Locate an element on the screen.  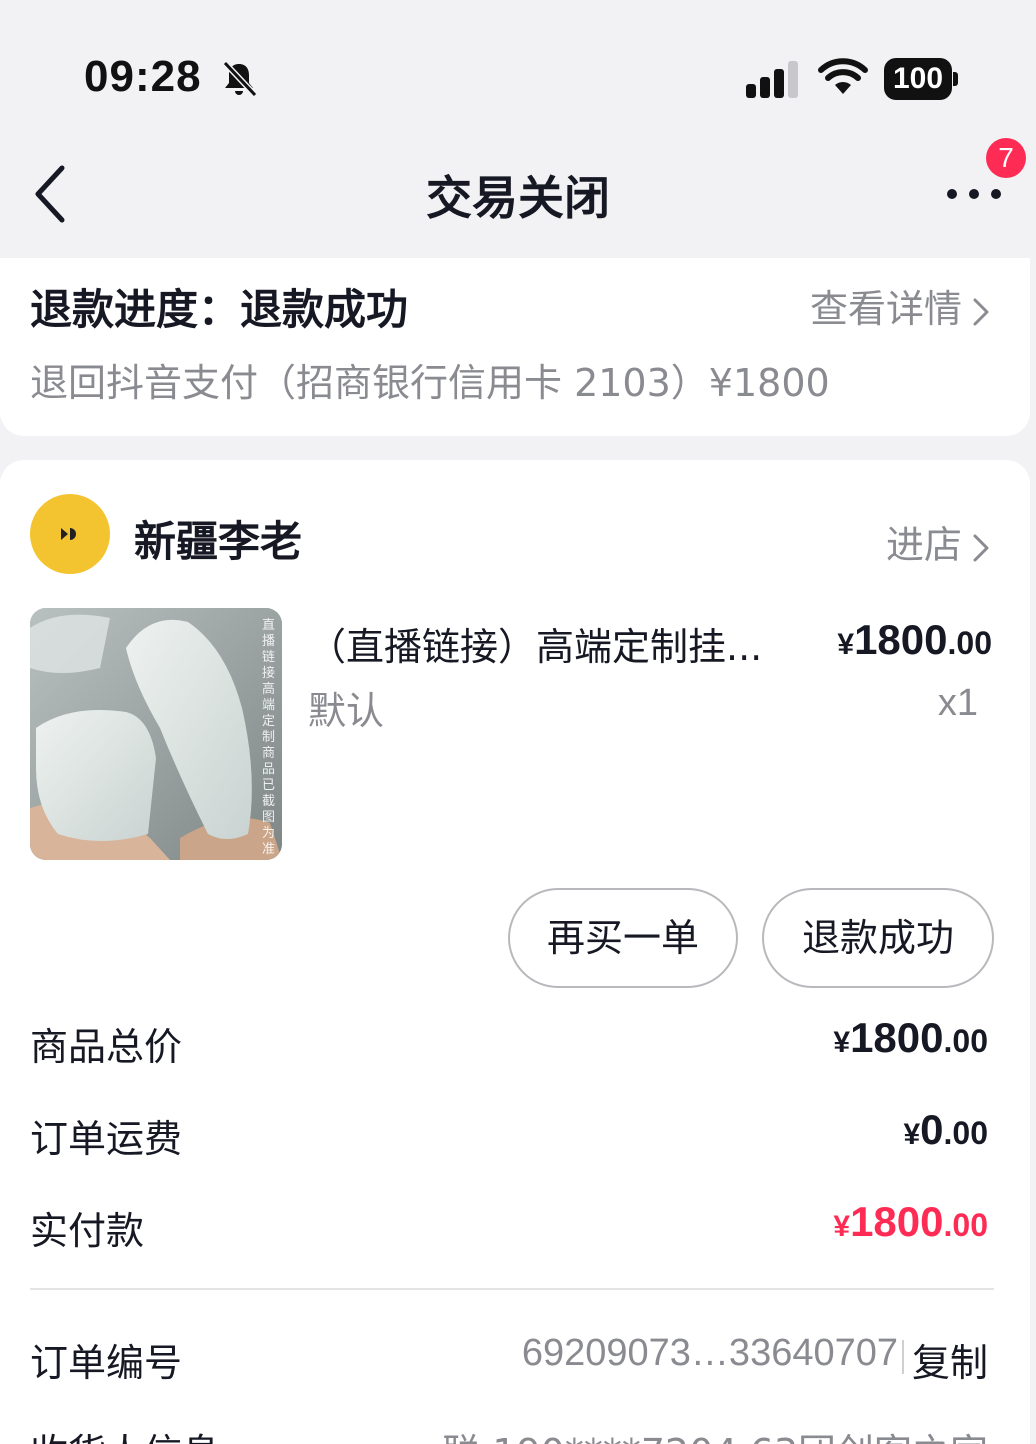
product-image-watermark: 直播链接高端定制商品已截图为准 is located at coordinates (269, 737).